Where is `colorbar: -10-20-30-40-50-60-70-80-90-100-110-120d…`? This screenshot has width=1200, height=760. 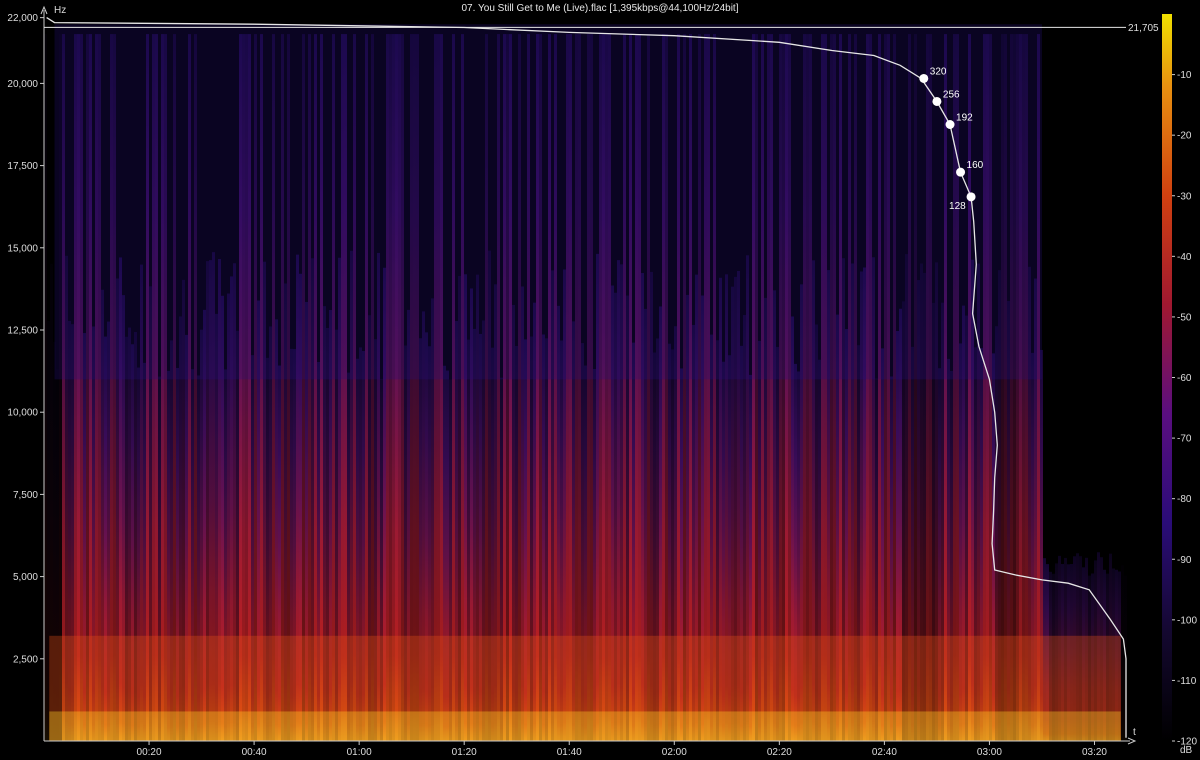
colorbar: -10-20-30-40-50-60-70-80-90-100-110-120d… is located at coordinates (1179, 385).